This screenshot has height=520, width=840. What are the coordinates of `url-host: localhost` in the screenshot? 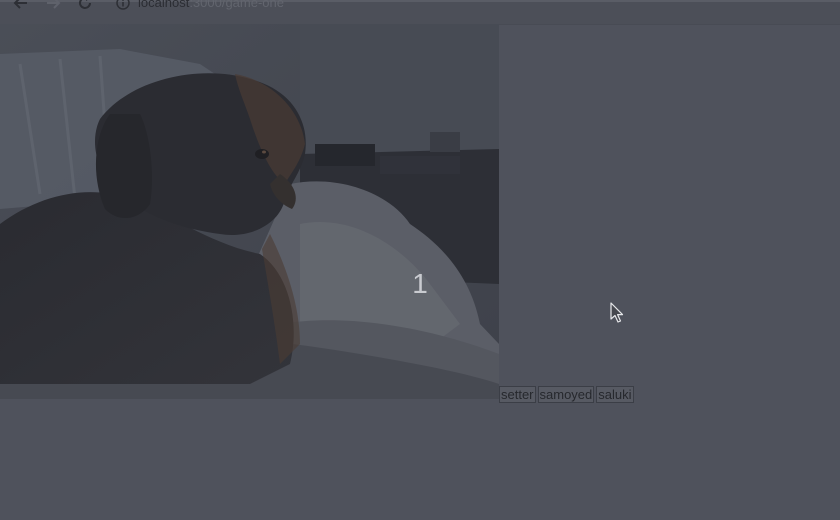 It's located at (164, 5).